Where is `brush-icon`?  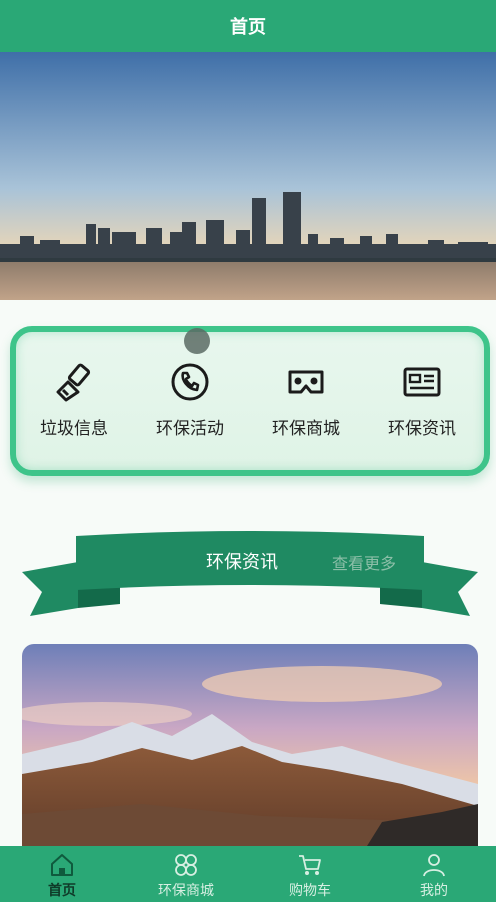
brush-icon is located at coordinates (73, 382).